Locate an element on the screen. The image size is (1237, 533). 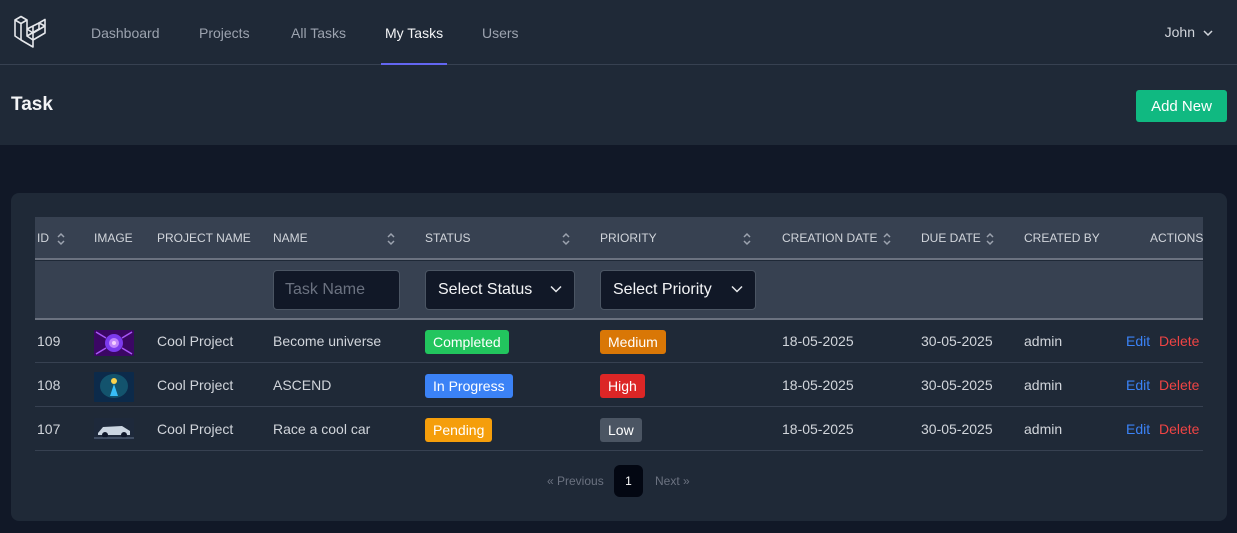
col-due-date: Due Date is located at coordinates (951, 238).